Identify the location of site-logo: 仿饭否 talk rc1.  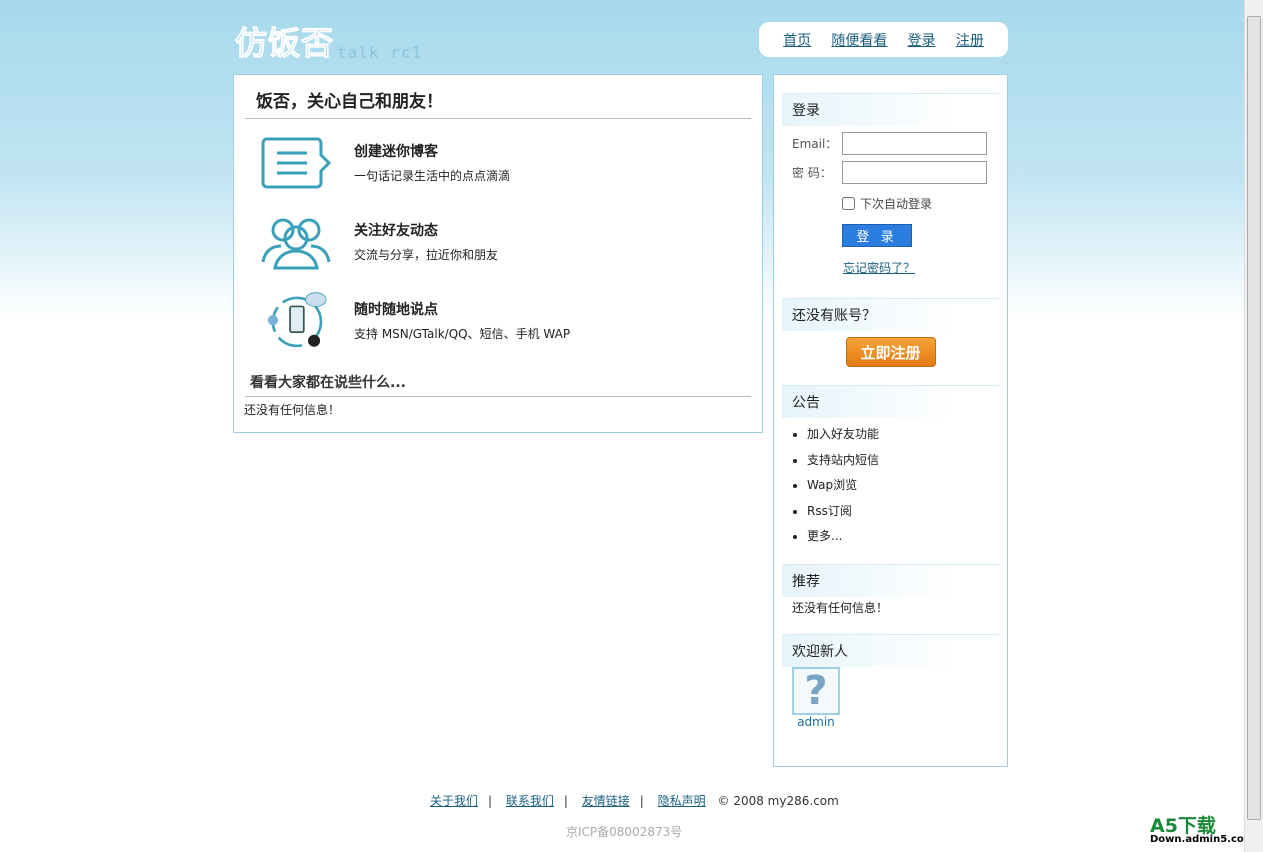
(328, 41).